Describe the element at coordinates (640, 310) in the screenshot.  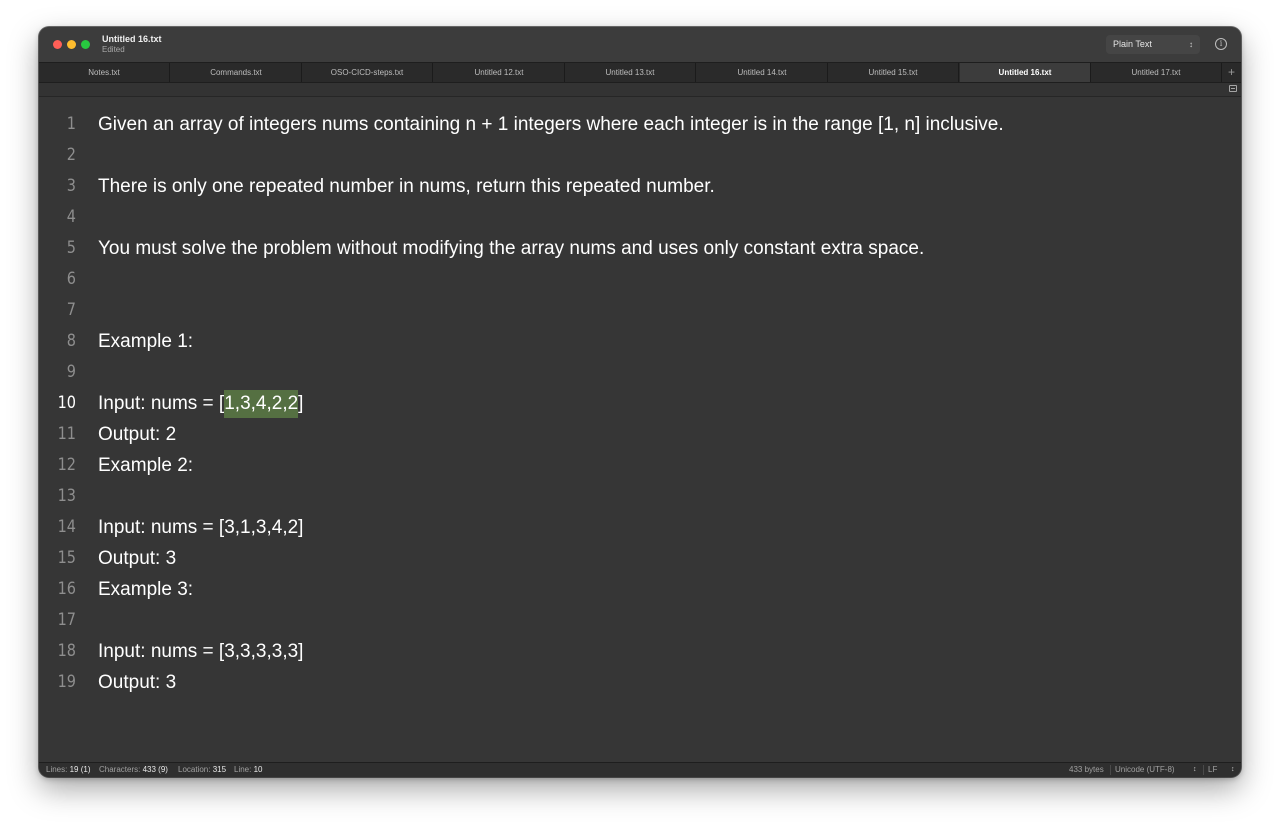
I see `editor-line: 7` at that location.